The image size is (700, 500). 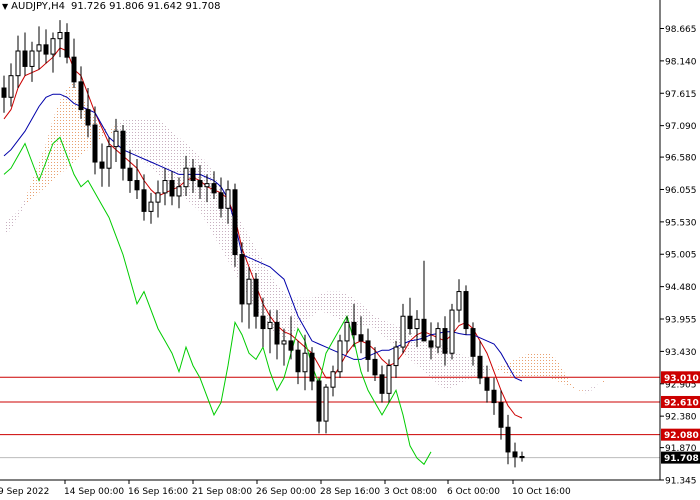 What do you see at coordinates (473, 492) in the screenshot?
I see `time-tick-label: 6 Oct 00:00` at bounding box center [473, 492].